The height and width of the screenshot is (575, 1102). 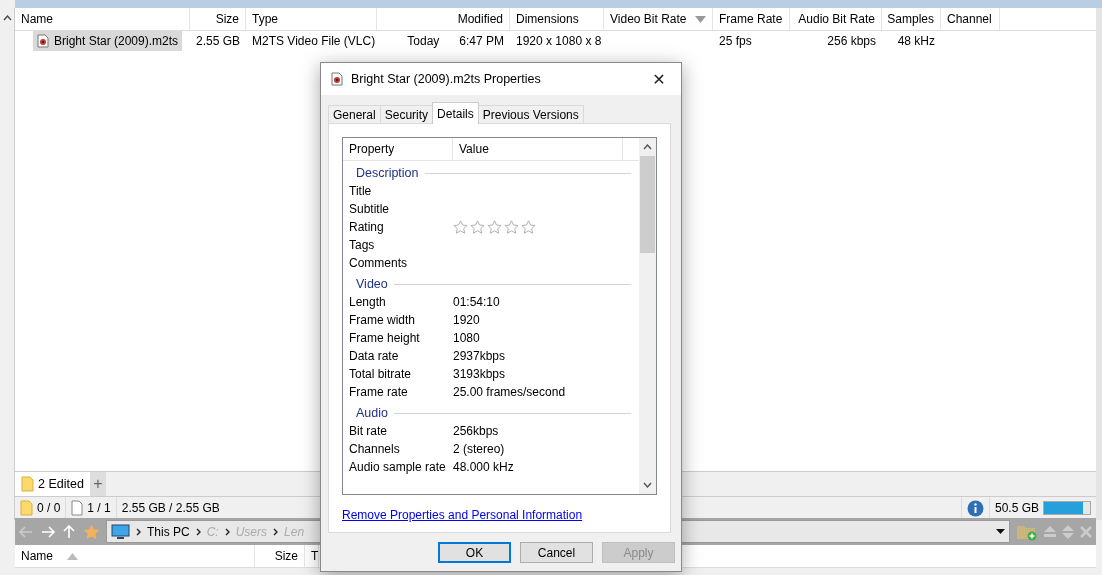 What do you see at coordinates (647, 204) in the screenshot?
I see `scrollbar-thumb` at bounding box center [647, 204].